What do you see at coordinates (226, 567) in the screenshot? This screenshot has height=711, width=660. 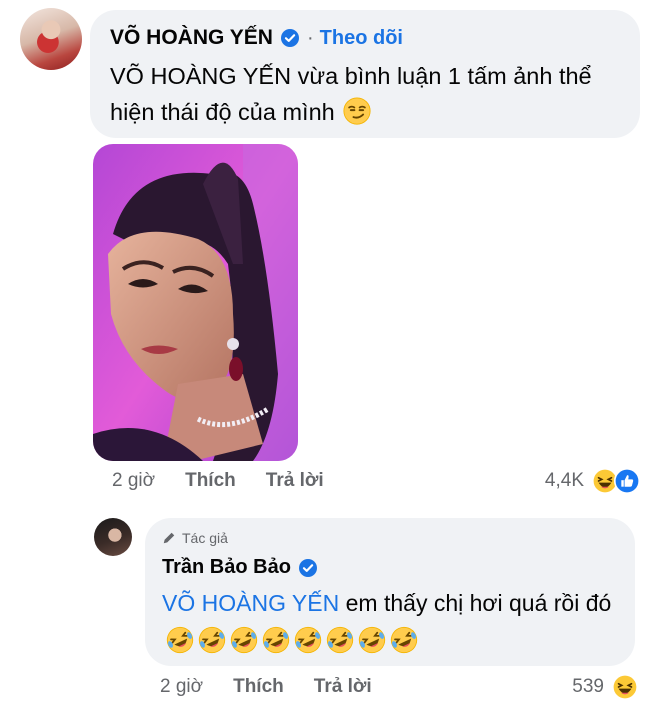 I see `reply-author-name: Trần Bảo Bảo` at bounding box center [226, 567].